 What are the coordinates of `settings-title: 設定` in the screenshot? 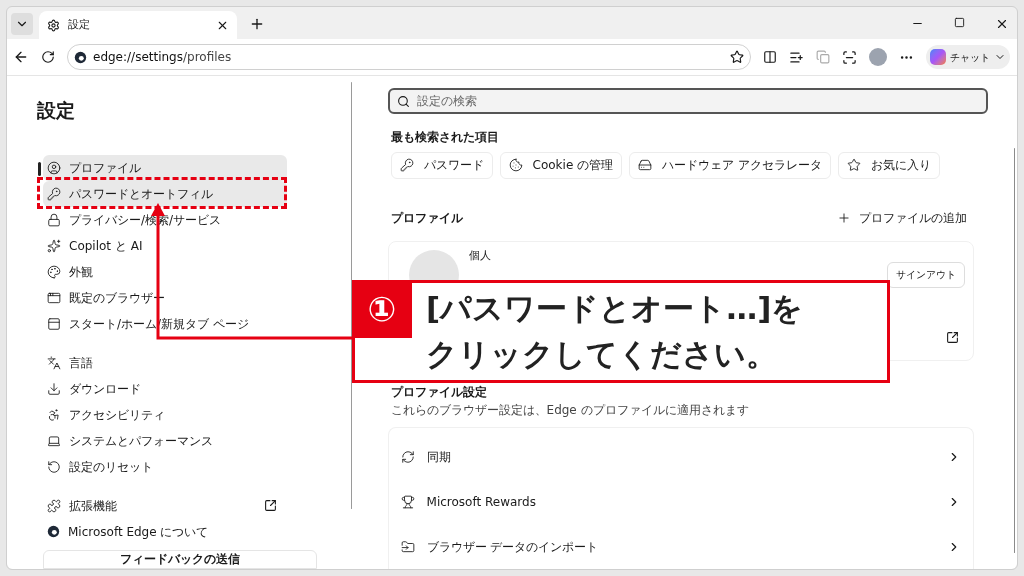 It's located at (56, 110).